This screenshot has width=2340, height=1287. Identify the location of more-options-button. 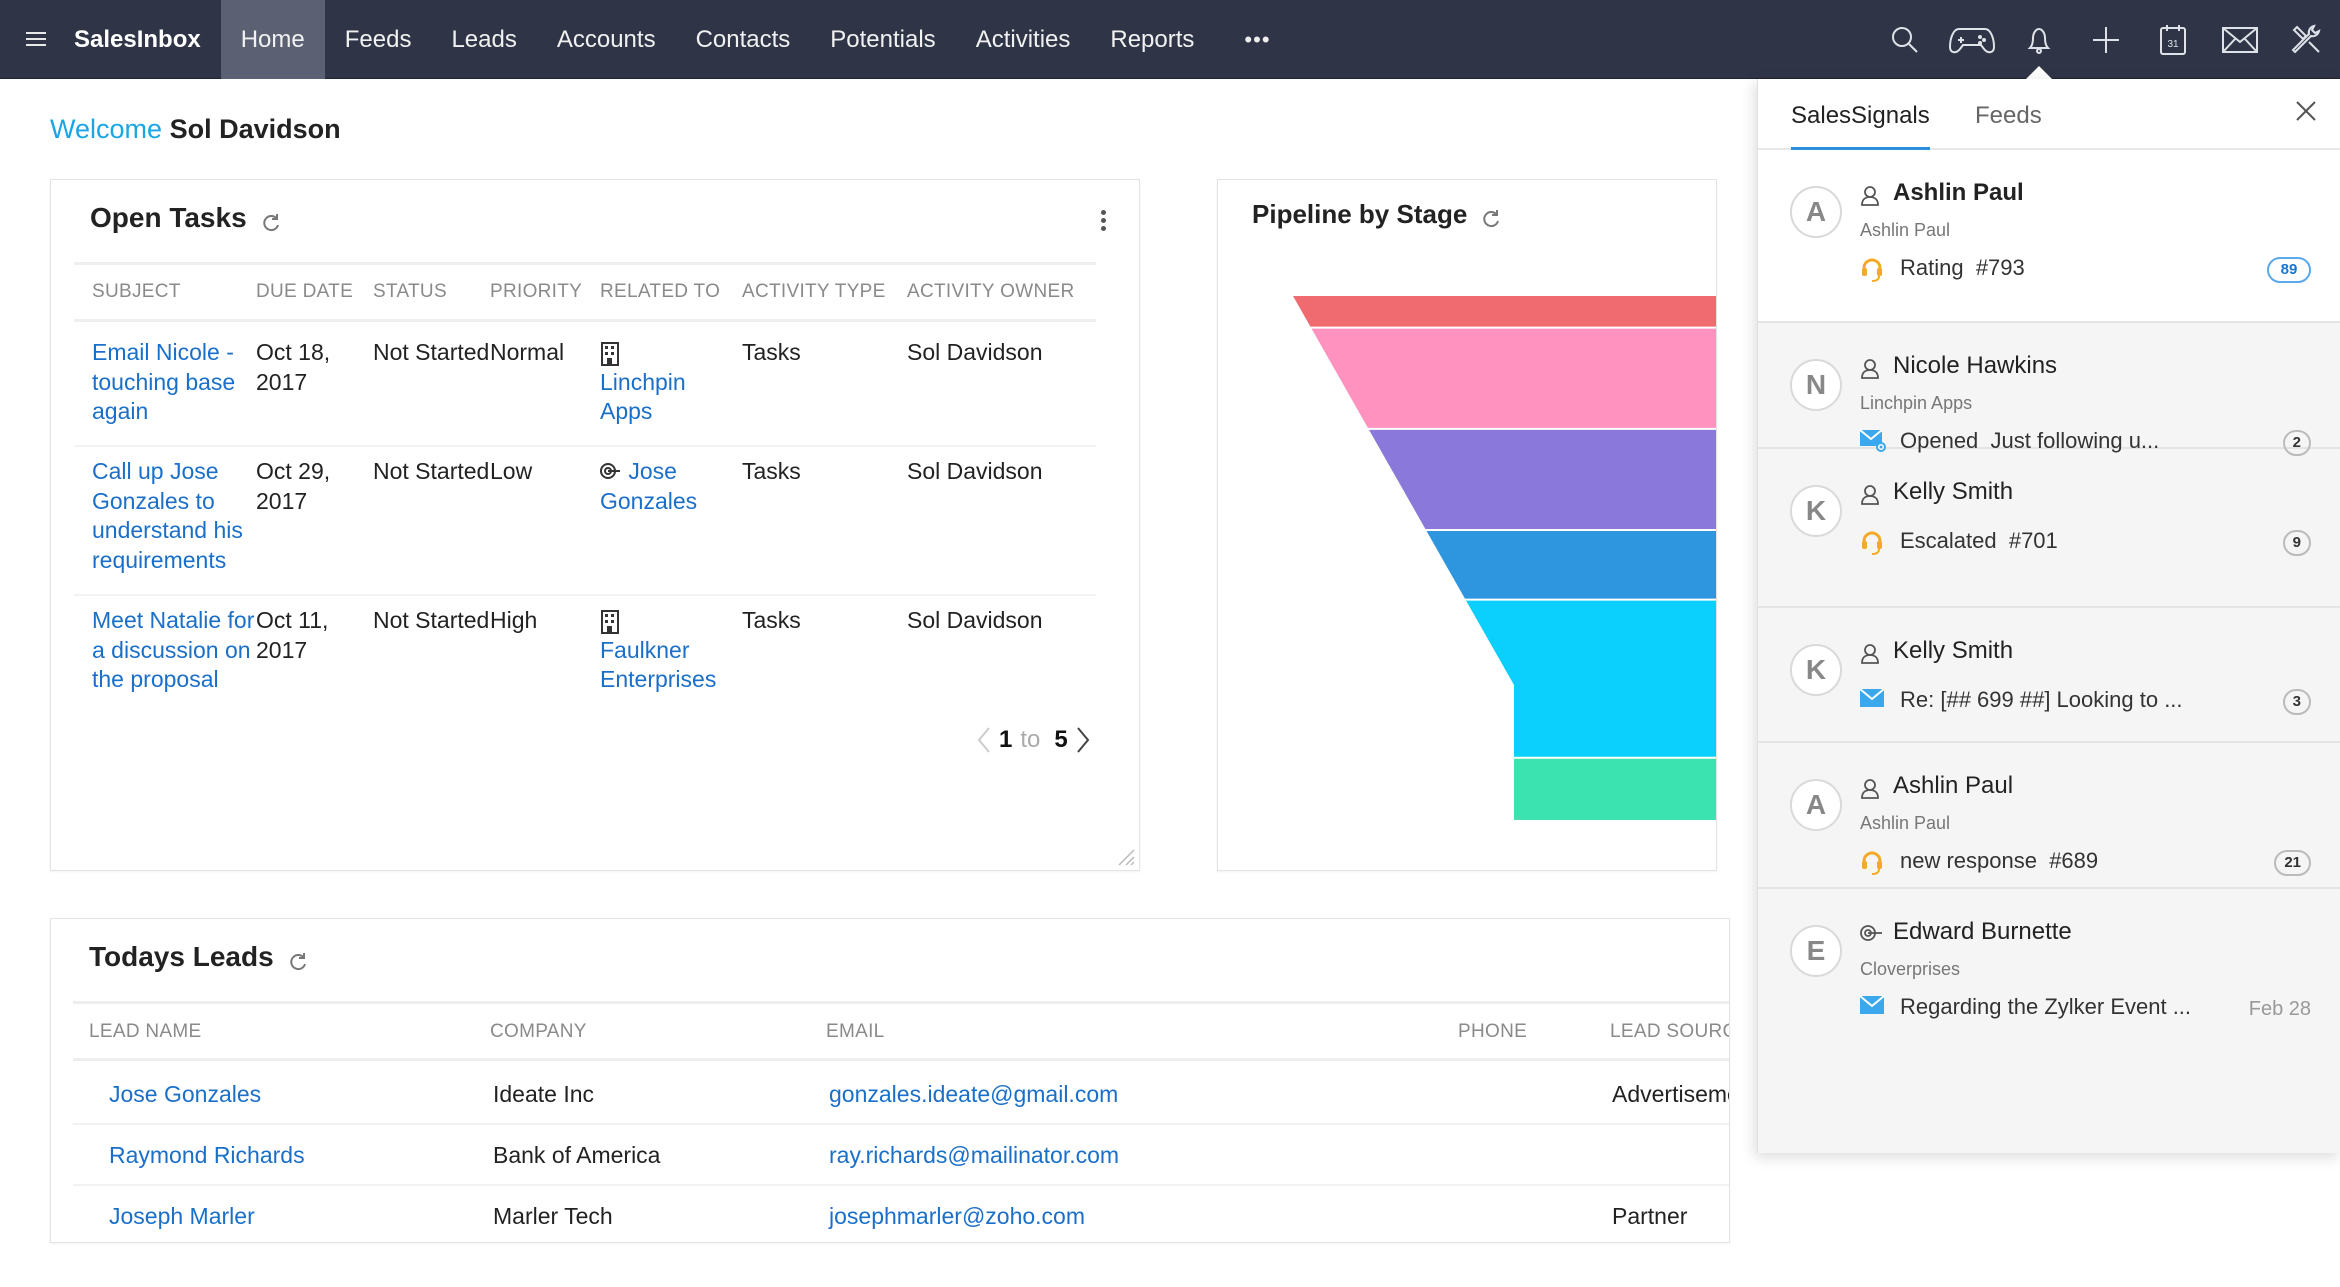
(1105, 222).